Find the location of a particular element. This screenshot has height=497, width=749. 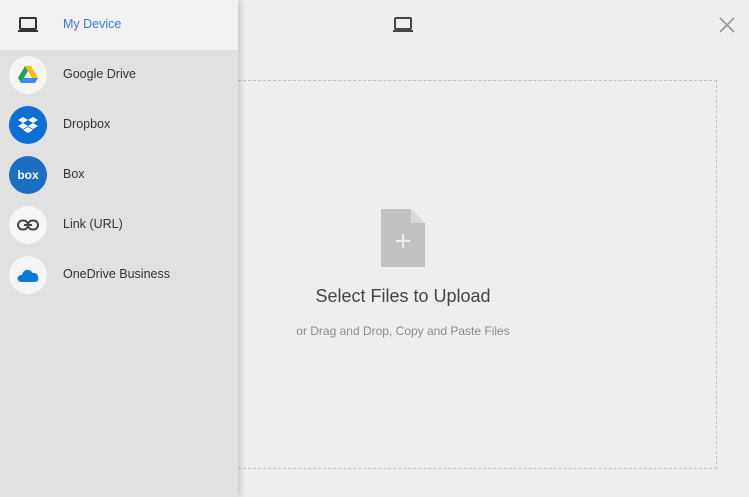

box-icon: box is located at coordinates (28, 175).